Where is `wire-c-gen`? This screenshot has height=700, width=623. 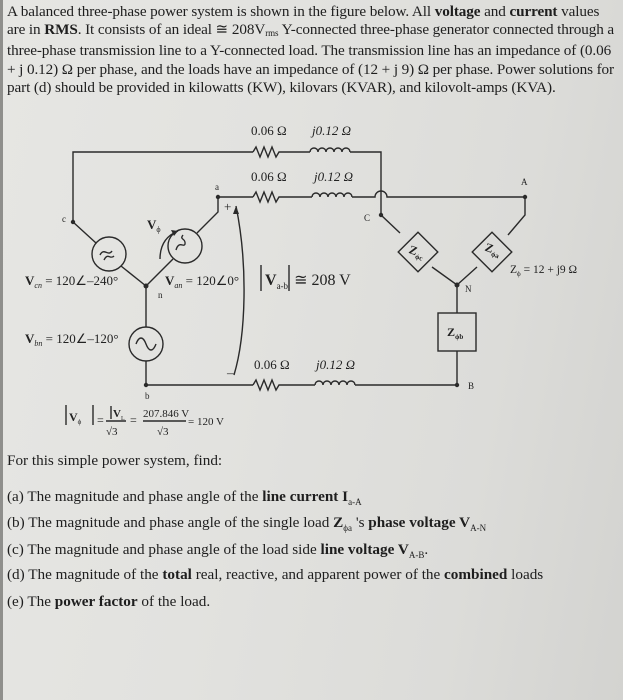 wire-c-gen is located at coordinates (84, 232).